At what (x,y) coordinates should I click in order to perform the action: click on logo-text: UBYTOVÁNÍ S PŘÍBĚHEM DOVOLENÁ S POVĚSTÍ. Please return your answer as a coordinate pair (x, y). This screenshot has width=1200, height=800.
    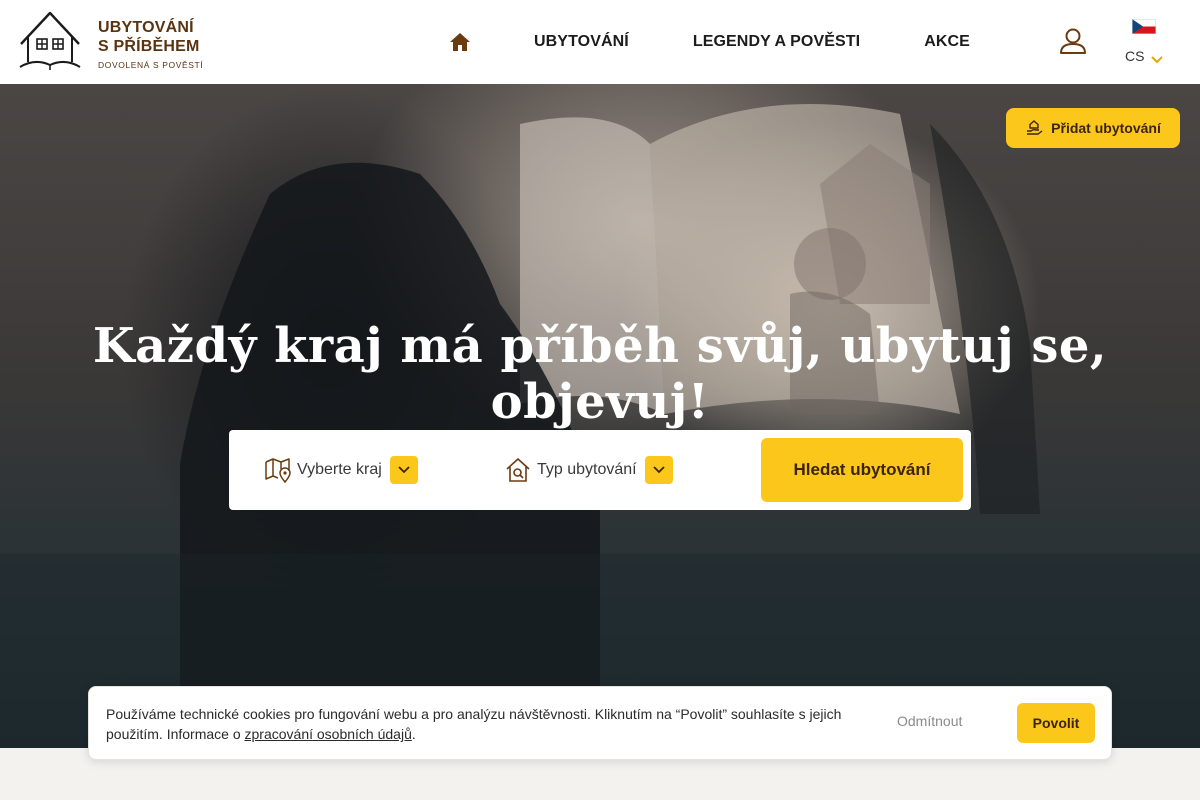
    Looking at the image, I should click on (150, 44).